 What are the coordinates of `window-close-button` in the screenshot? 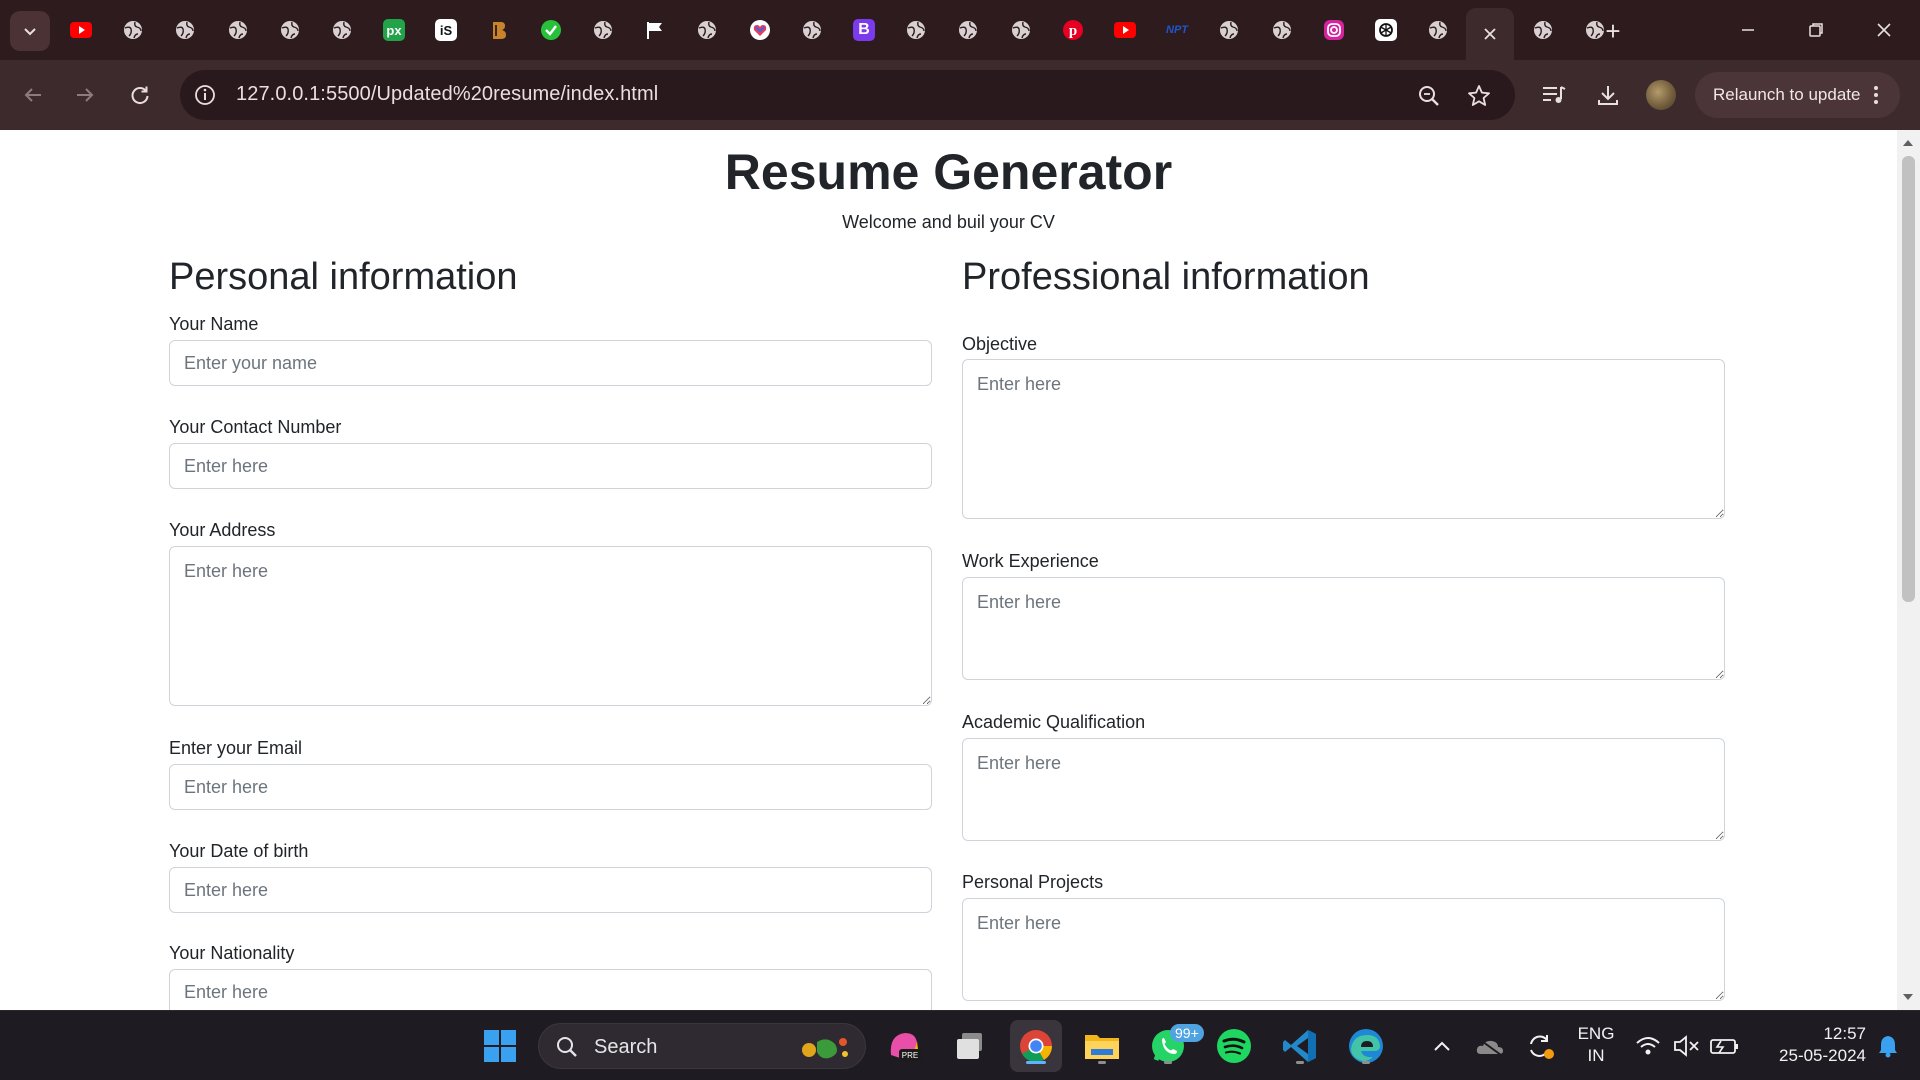 It's located at (1884, 30).